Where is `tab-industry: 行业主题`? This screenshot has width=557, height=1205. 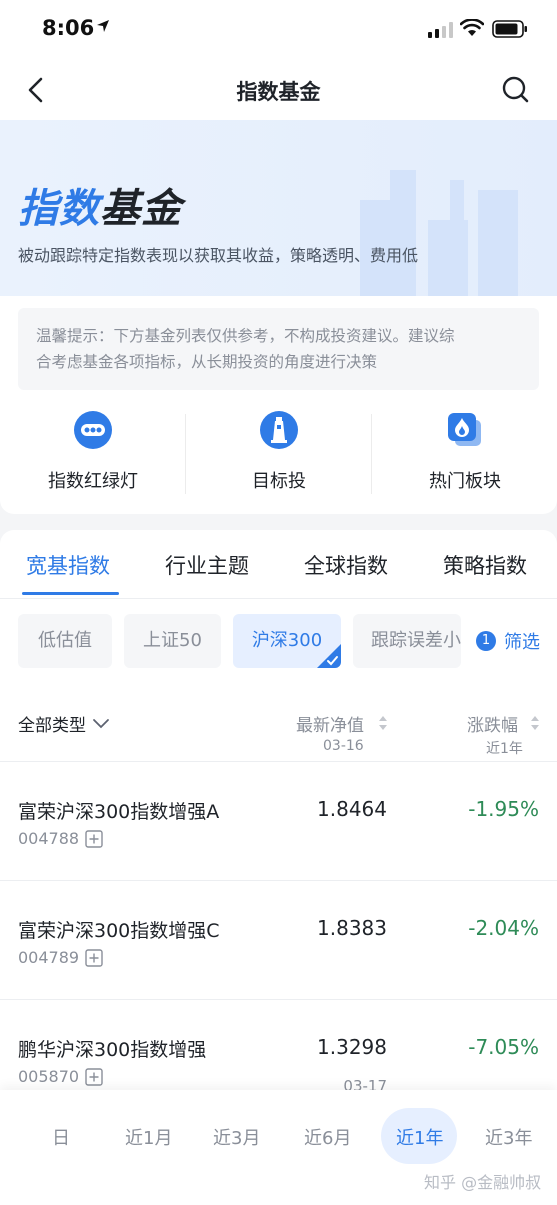
tab-industry: 行业主题 is located at coordinates (207, 565).